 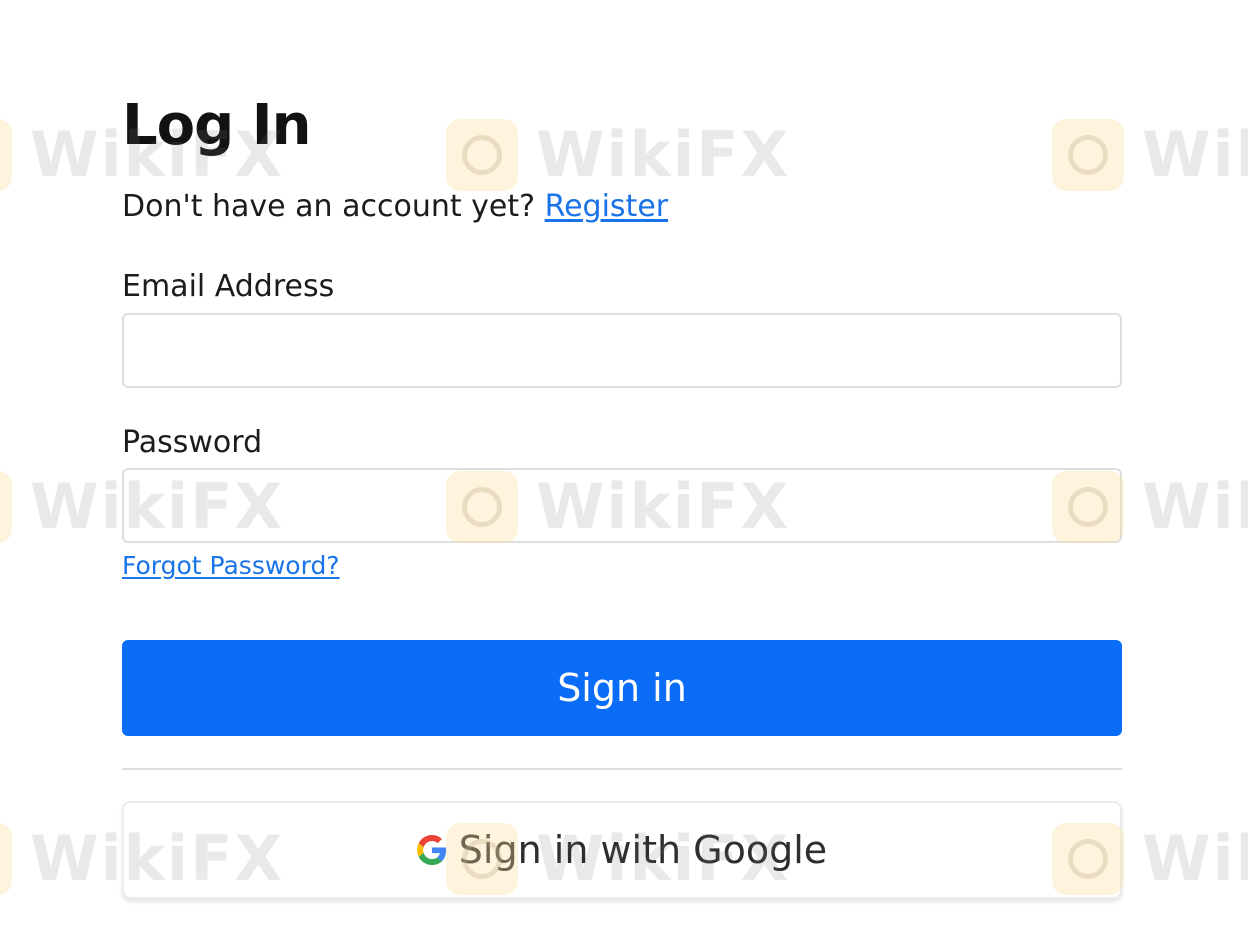 I want to click on email-field, so click(x=622, y=350).